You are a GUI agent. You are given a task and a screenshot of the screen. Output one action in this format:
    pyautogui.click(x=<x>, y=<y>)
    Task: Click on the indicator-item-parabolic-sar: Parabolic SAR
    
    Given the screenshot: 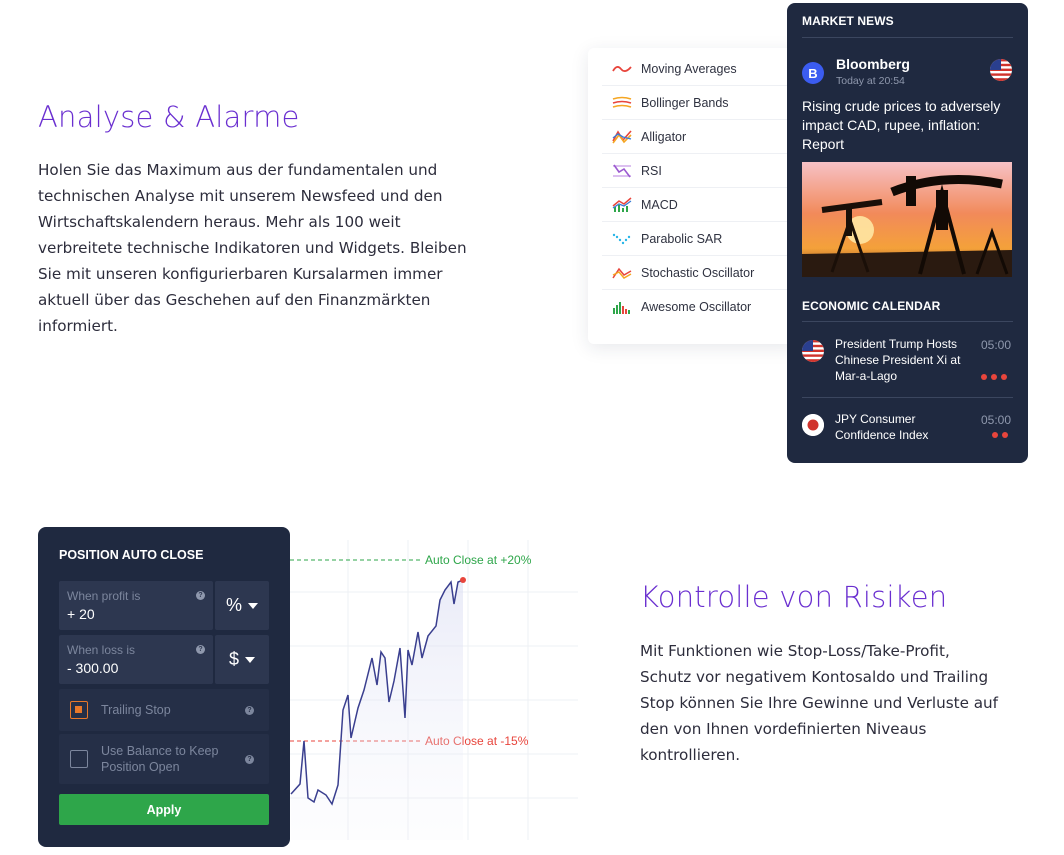 What is the action you would take?
    pyautogui.click(x=700, y=239)
    